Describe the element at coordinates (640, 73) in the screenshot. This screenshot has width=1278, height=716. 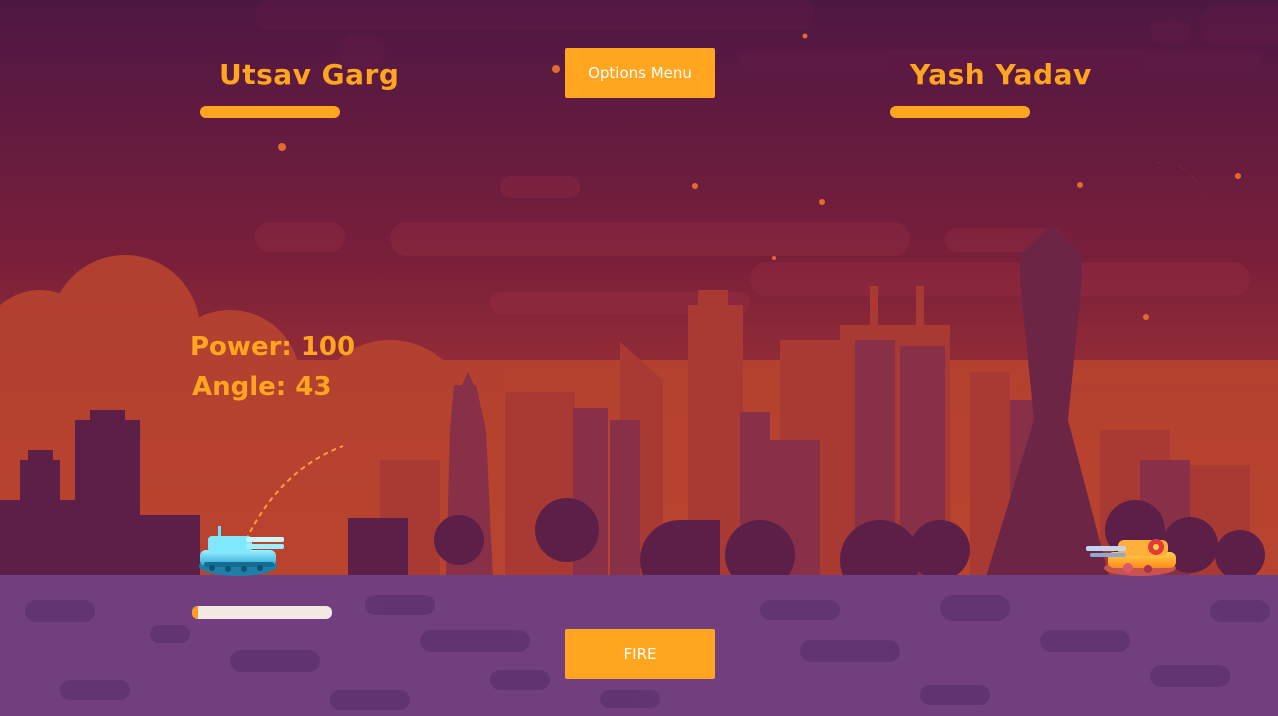
I see `options-menu-button: Options Menu` at that location.